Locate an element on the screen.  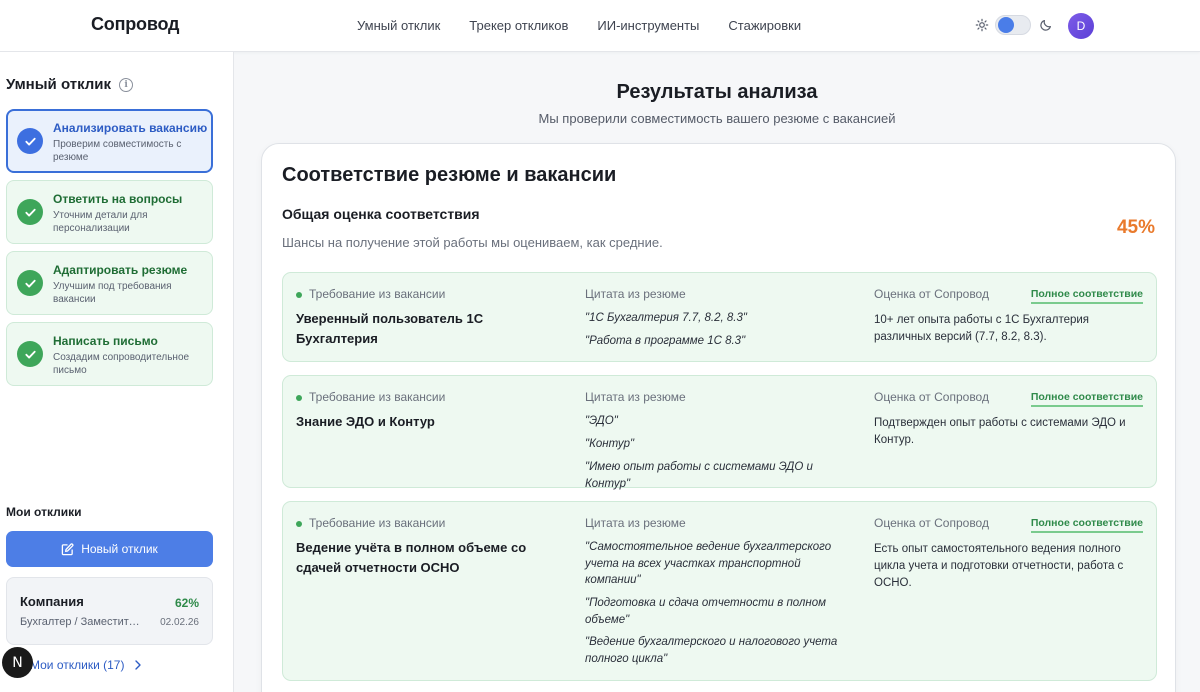
step-subtitle: Улучшим под требования вакансии is located at coordinates (112, 293).